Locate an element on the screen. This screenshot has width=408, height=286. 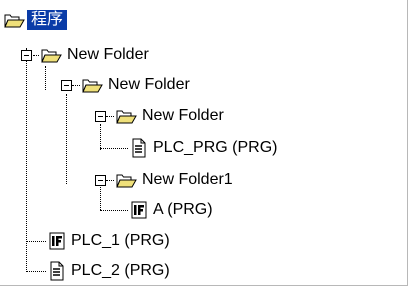
tree-root-label: 程序 is located at coordinates (47, 20).